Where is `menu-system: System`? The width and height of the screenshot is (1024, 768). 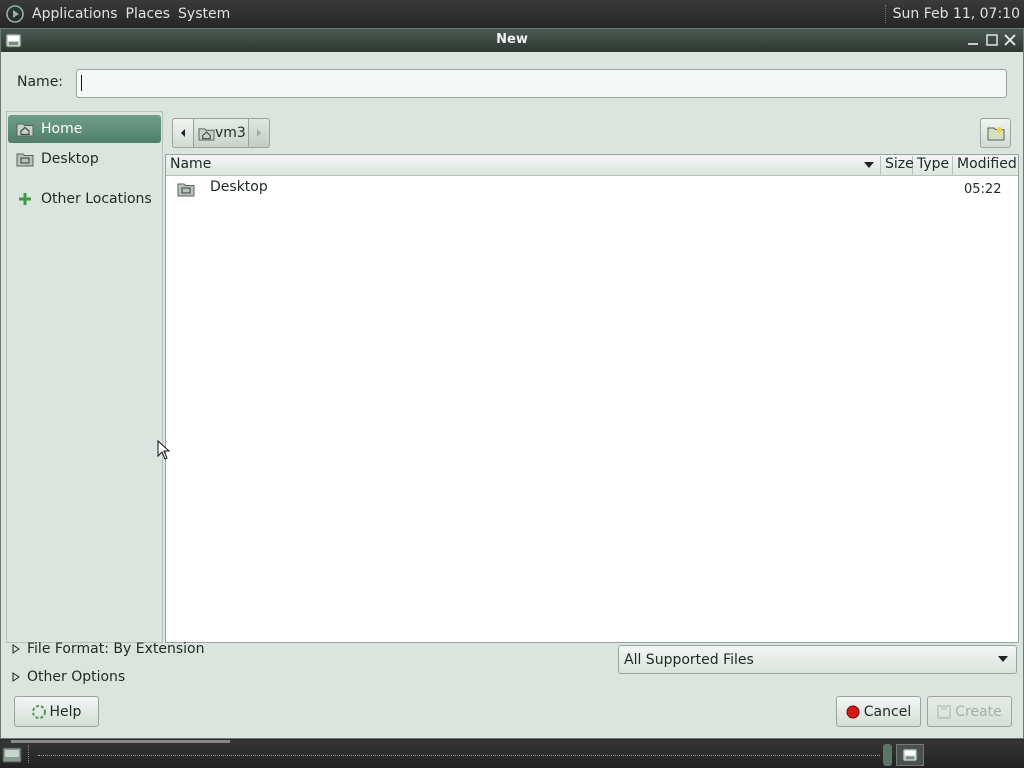 menu-system: System is located at coordinates (204, 14).